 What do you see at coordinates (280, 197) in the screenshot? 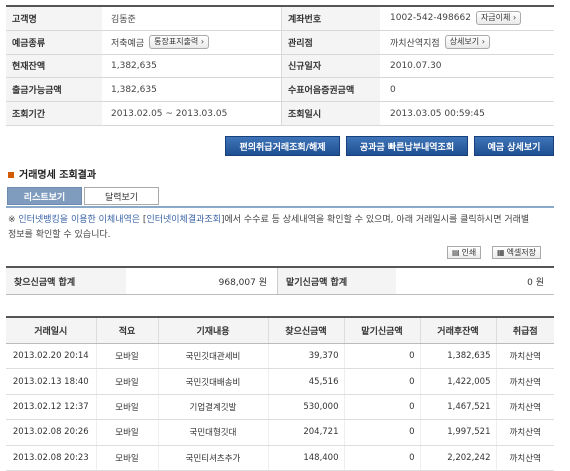
I see `view-tabs: 리스트보기 달력보기` at bounding box center [280, 197].